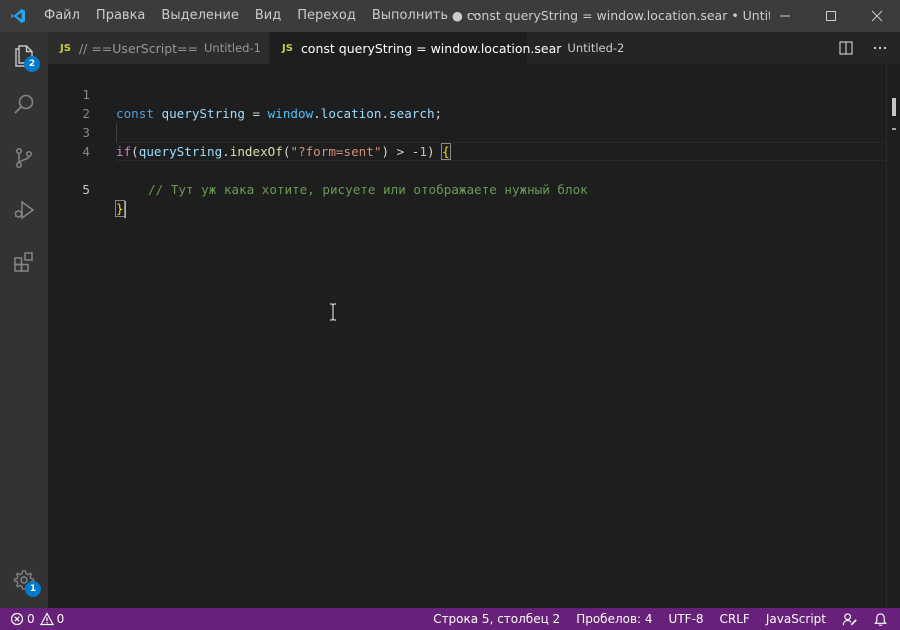 The height and width of the screenshot is (630, 900). I want to click on code-text: }, so click(120, 208).